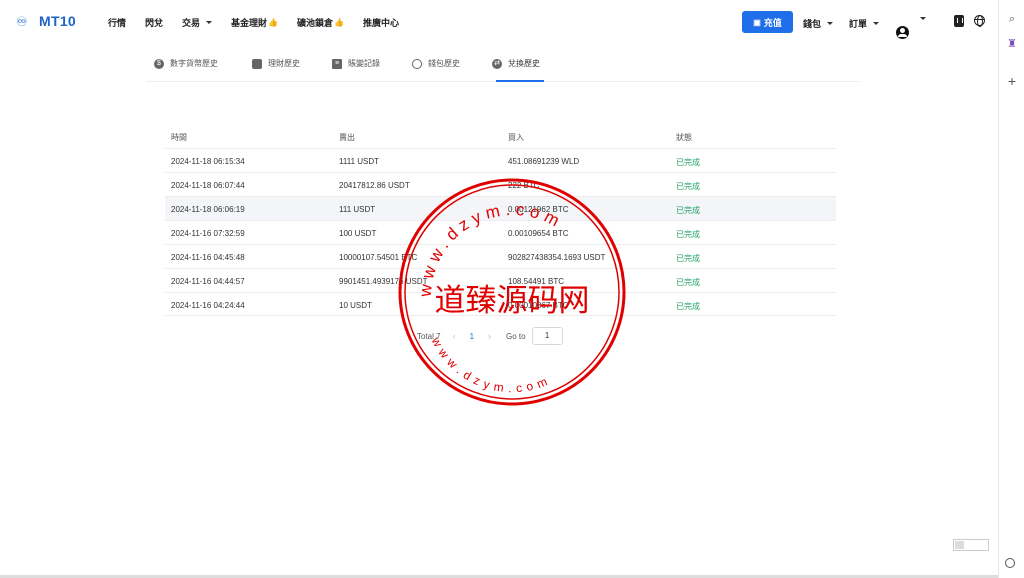 The width and height of the screenshot is (1024, 578). I want to click on orders-dropdown: 訂單, so click(864, 23).